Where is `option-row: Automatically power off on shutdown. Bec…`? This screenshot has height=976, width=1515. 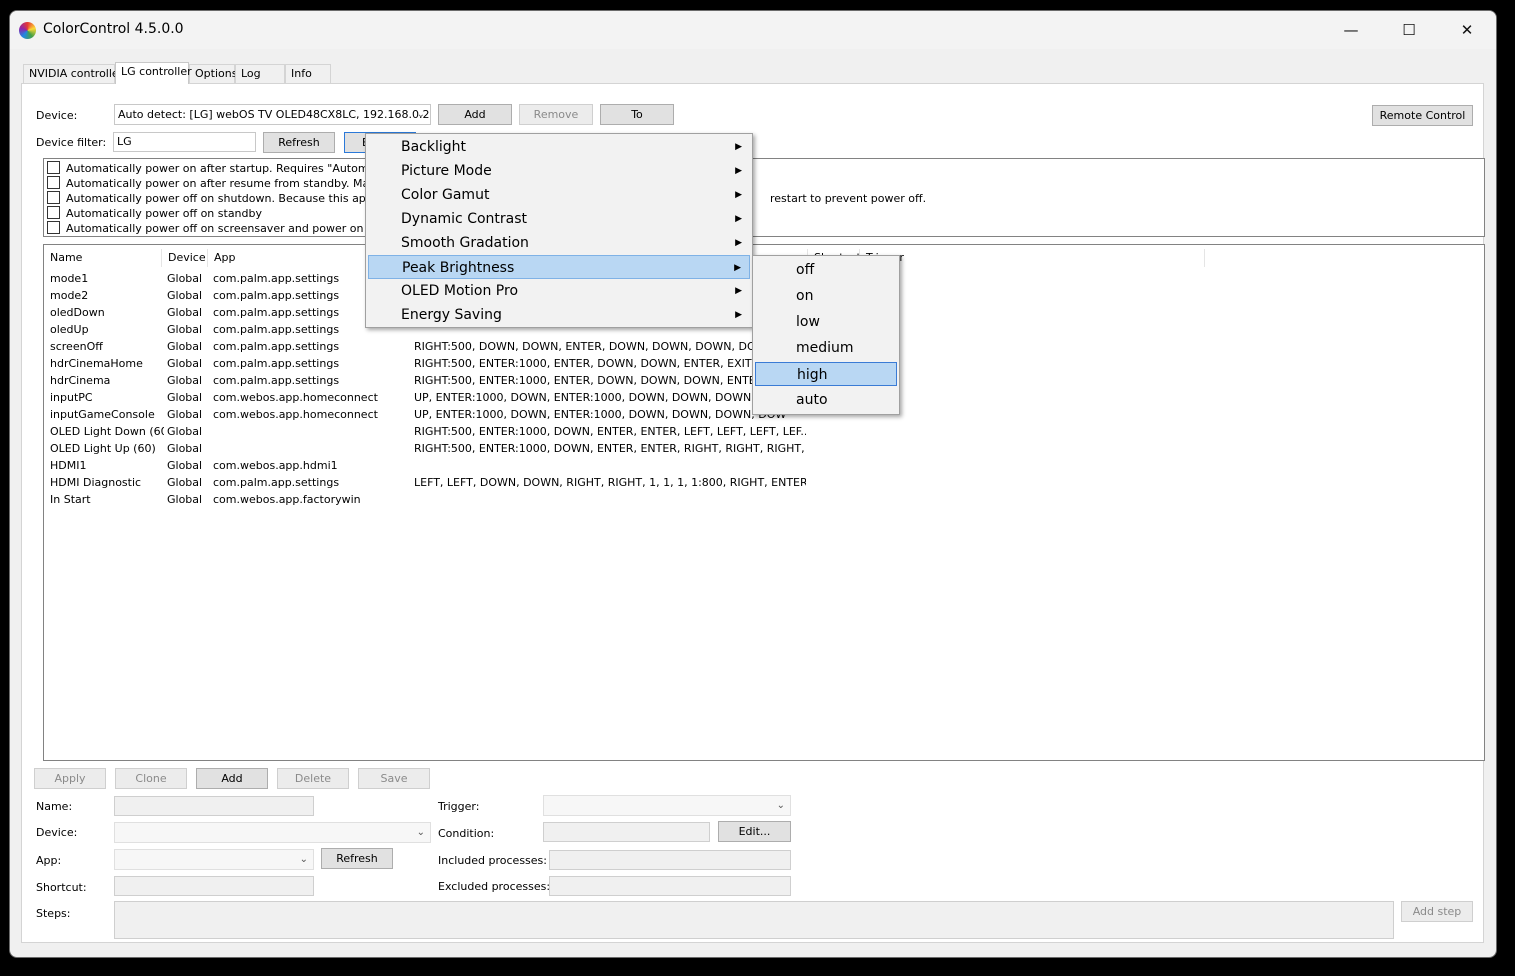
option-row: Automatically power off on shutdown. Bec… is located at coordinates (218, 198).